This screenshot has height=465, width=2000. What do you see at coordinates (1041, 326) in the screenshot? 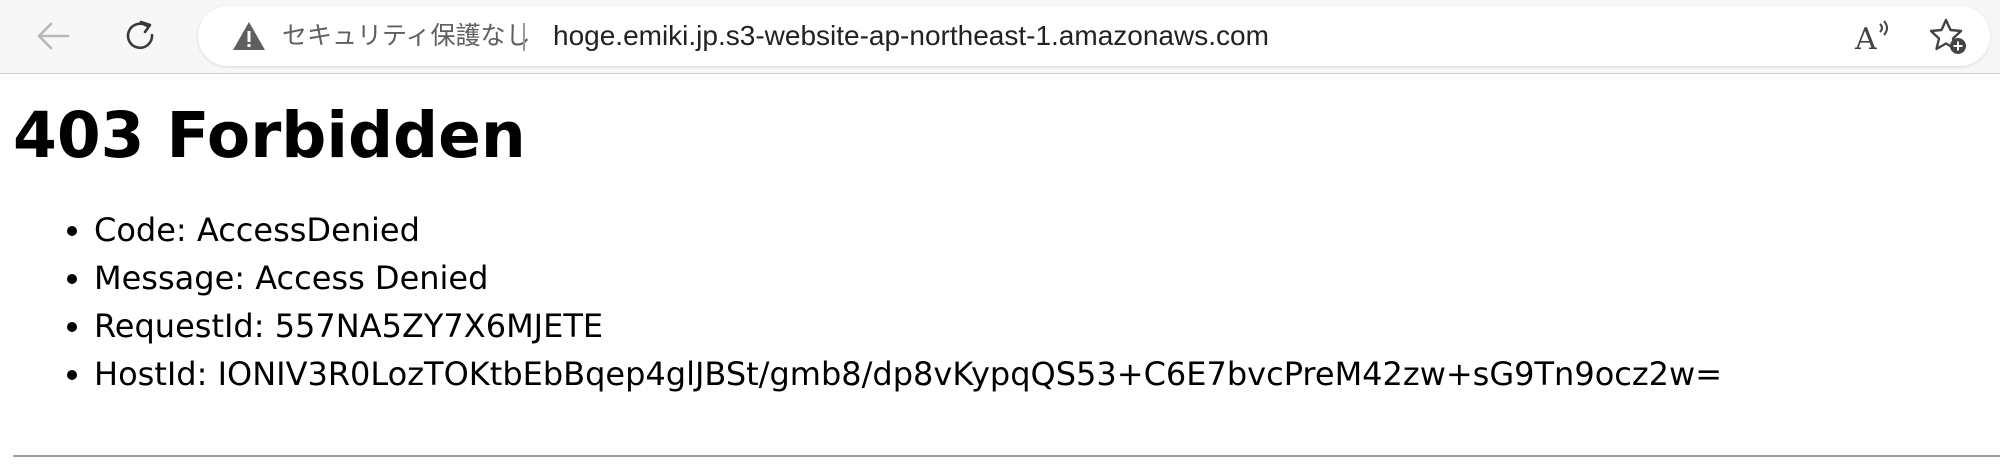
I see `list-item-request-id: RequestId: 557NA5ZY7X6MJETE` at bounding box center [1041, 326].